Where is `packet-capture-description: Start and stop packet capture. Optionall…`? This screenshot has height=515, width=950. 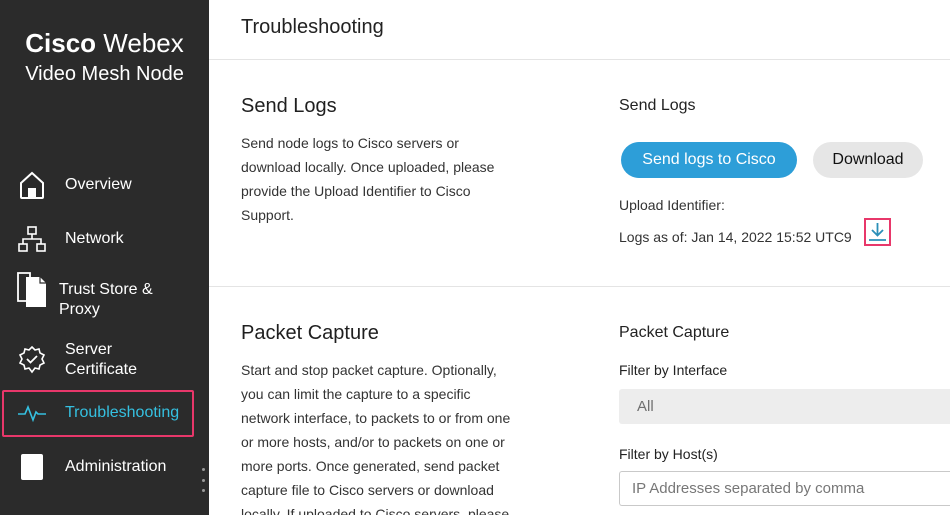 packet-capture-description: Start and stop packet capture. Optionall… is located at coordinates (391, 436).